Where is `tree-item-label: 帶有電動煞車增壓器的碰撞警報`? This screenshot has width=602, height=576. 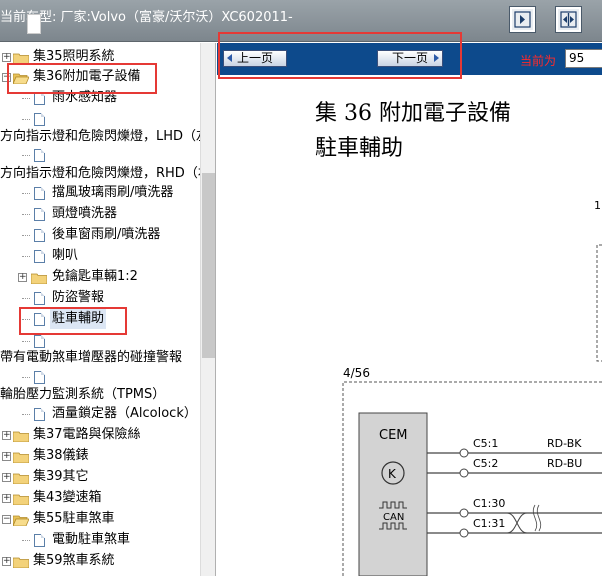
tree-item-label: 帶有電動煞車增壓器的碰撞警報 is located at coordinates (91, 357).